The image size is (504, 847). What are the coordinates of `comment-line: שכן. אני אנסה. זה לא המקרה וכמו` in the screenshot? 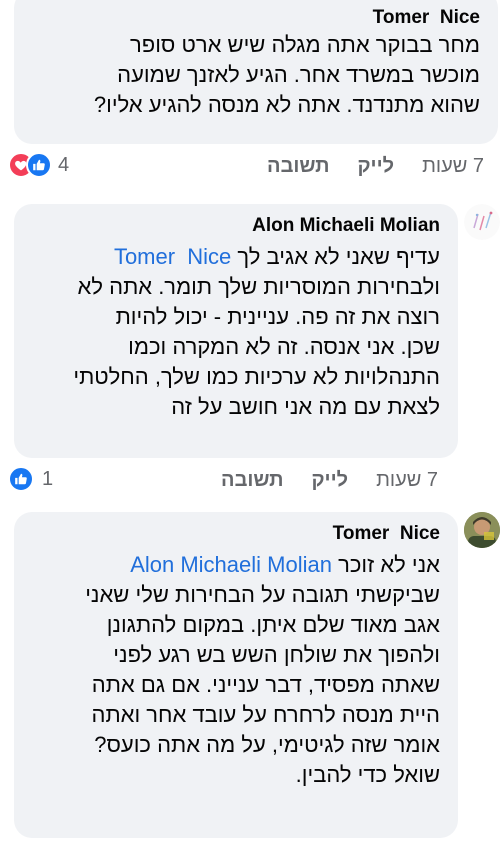 It's located at (284, 346).